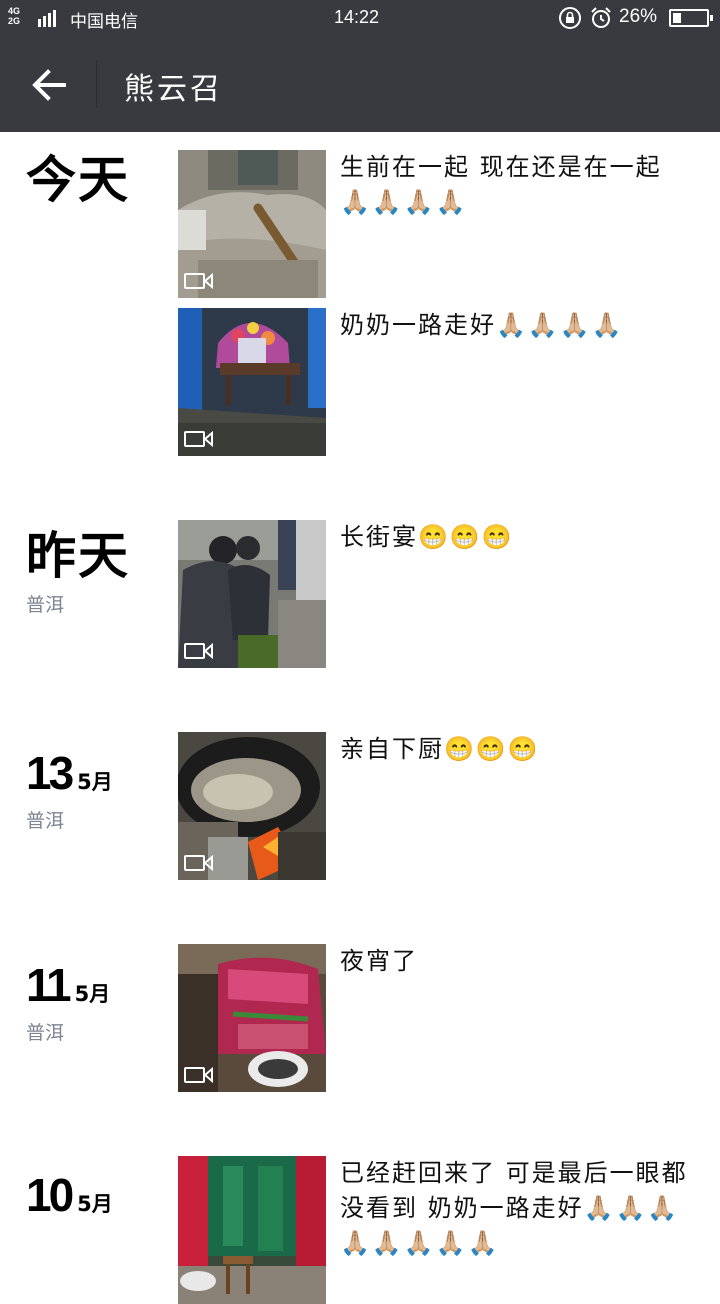  I want to click on back-arrow-icon, so click(49, 85).